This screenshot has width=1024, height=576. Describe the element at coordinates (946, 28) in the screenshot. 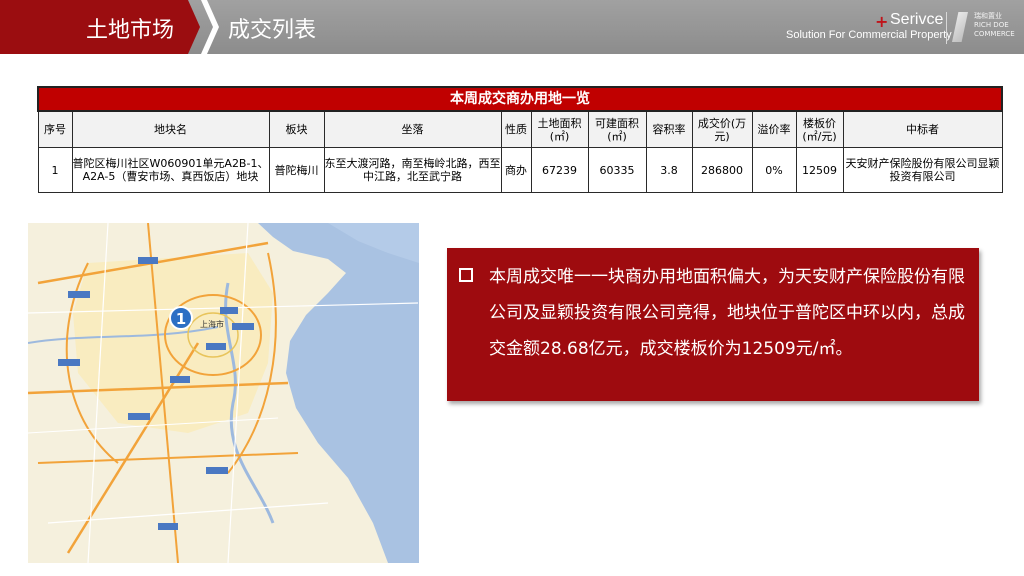

I see `brand-divider` at that location.